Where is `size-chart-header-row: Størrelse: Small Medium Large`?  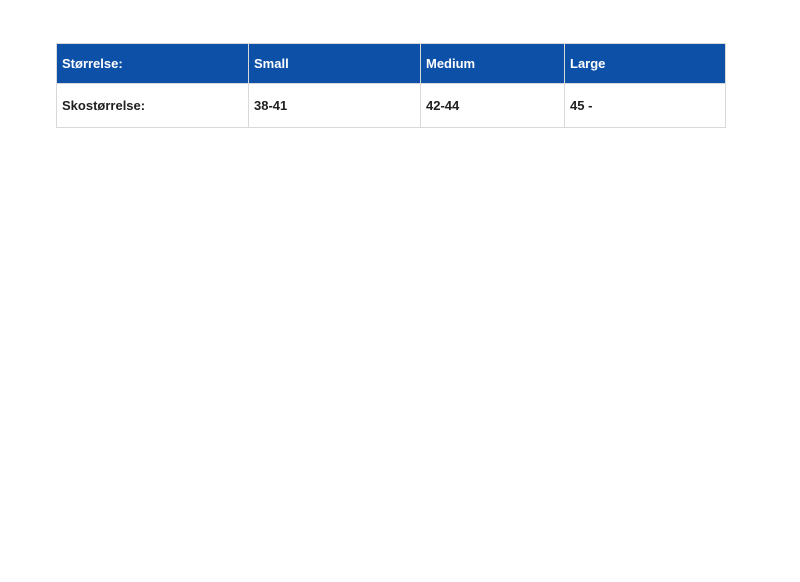
size-chart-header-row: Størrelse: Small Medium Large is located at coordinates (391, 63).